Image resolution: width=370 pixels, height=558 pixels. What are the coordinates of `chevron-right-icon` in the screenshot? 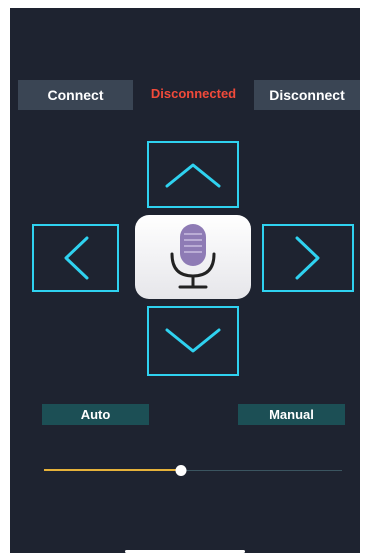 It's located at (307, 258).